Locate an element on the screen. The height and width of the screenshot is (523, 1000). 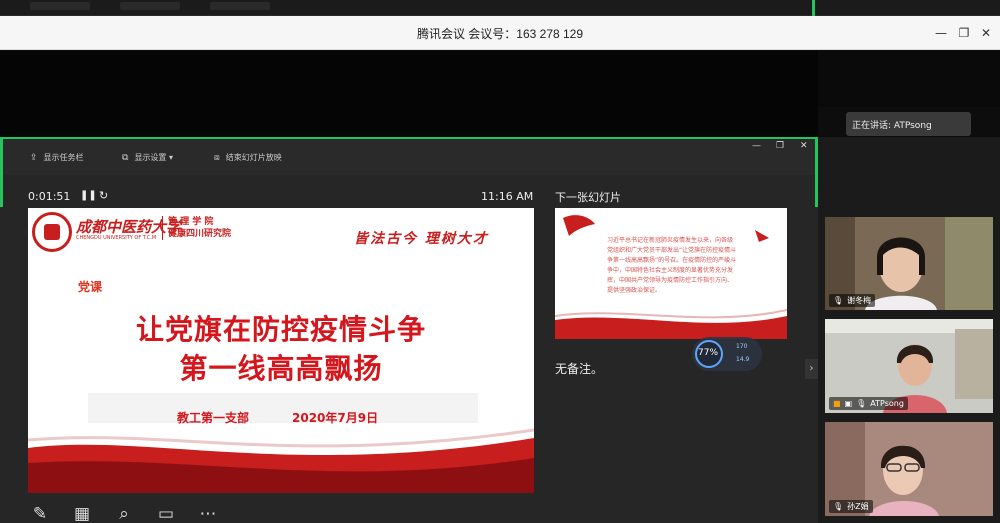
speaking-label: 正在讲话: ATPsong is located at coordinates (892, 126).